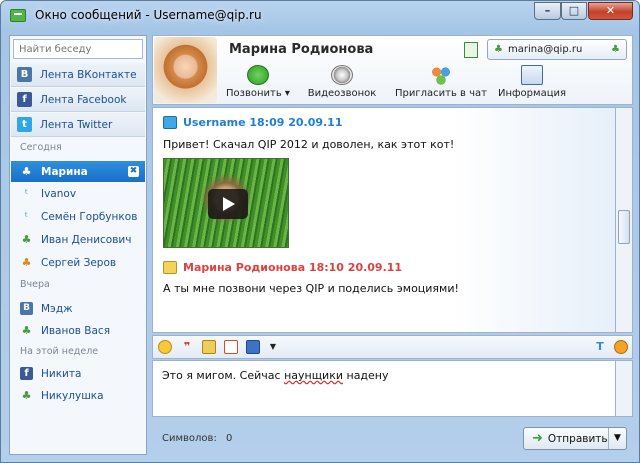 The image size is (640, 463). What do you see at coordinates (624, 227) in the screenshot?
I see `scrollbar-thumb` at bounding box center [624, 227].